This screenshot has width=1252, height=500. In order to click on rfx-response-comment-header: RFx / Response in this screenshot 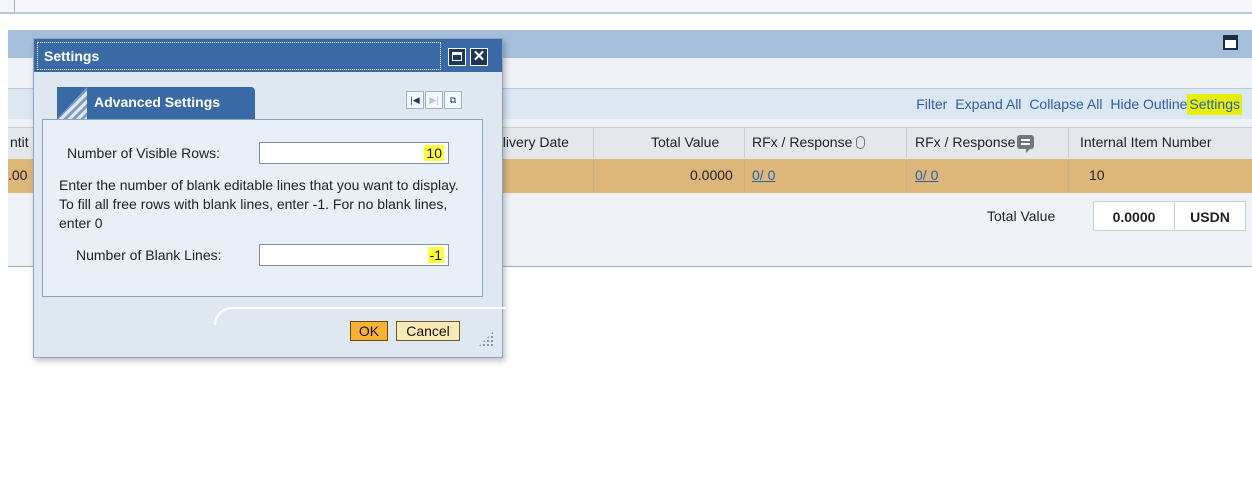, I will do `click(975, 143)`.